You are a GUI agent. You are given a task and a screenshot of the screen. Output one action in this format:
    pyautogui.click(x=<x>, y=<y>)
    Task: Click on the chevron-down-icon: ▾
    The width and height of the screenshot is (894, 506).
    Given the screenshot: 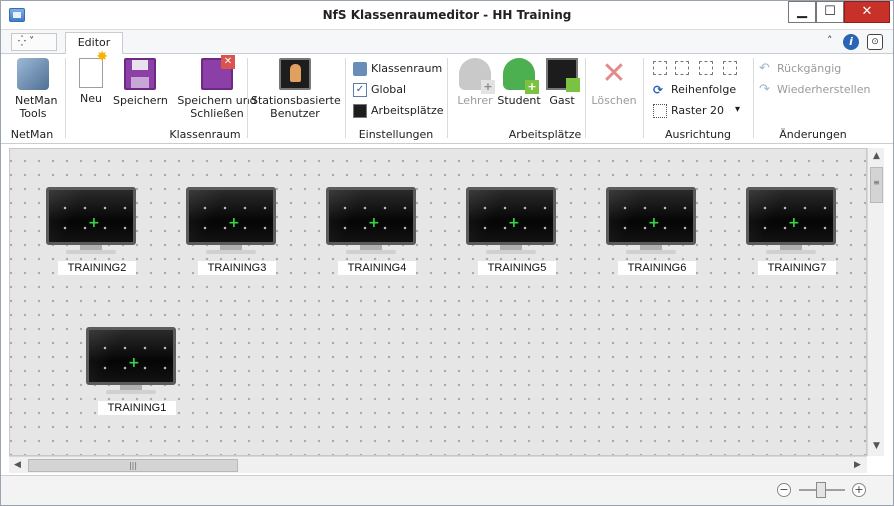 What is the action you would take?
    pyautogui.click(x=737, y=109)
    